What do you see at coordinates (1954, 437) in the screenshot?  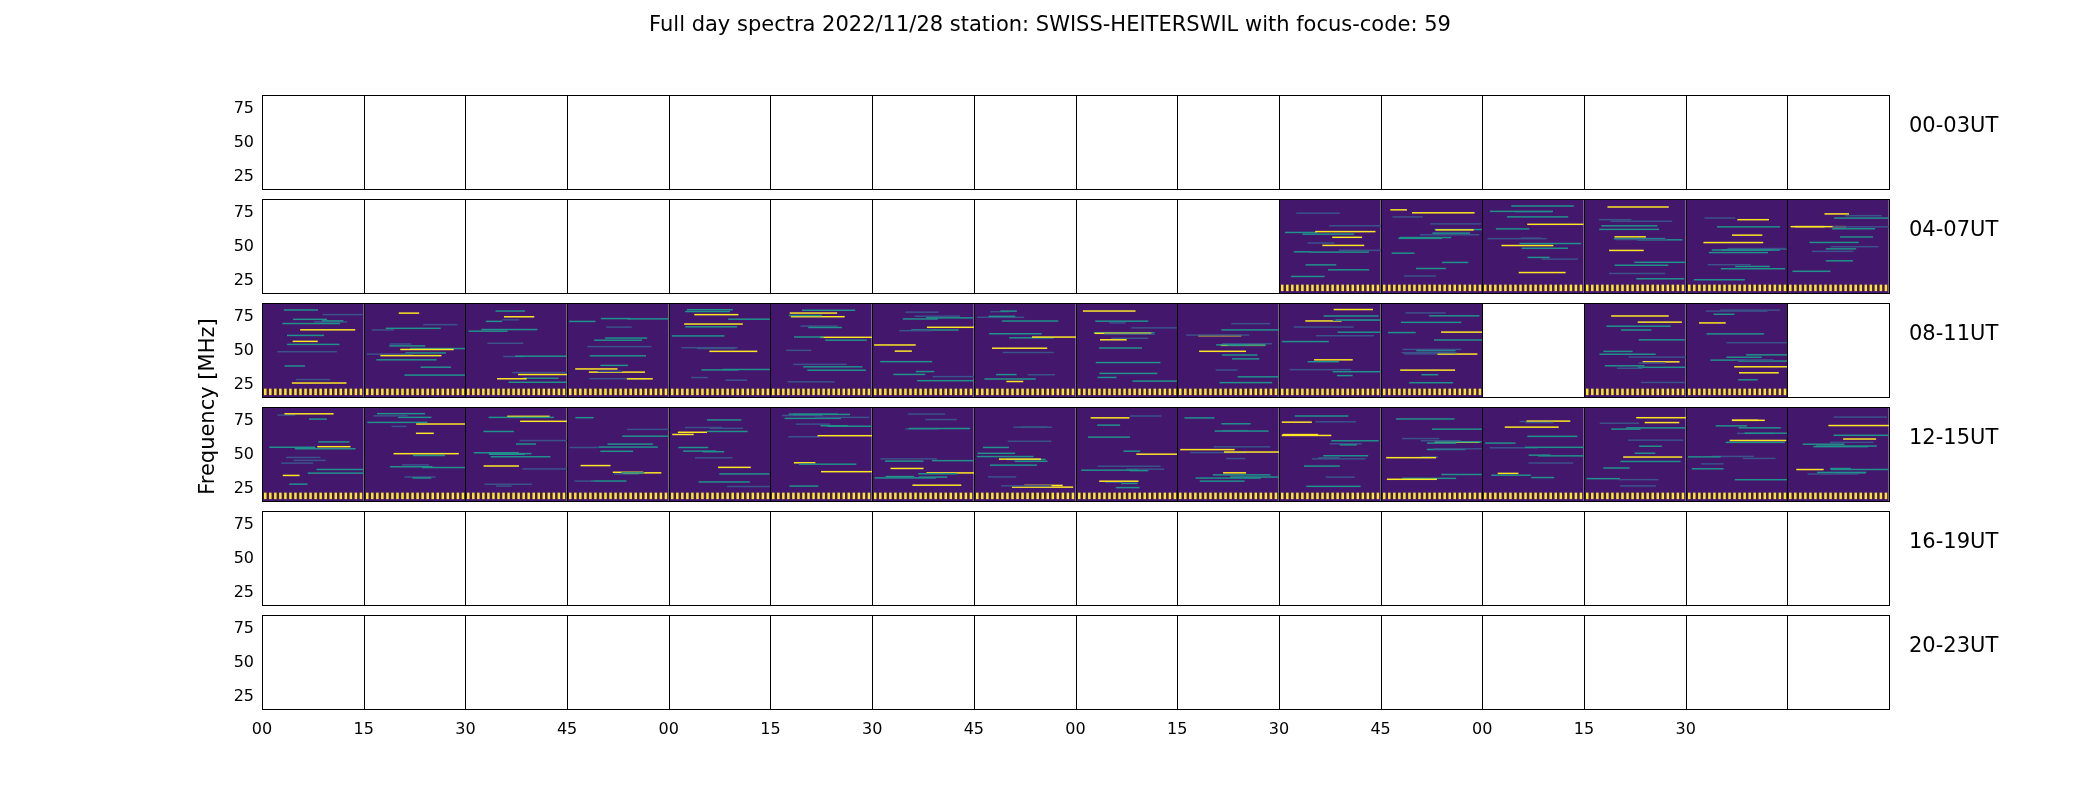 I see `row-time-label: 12-15UT` at bounding box center [1954, 437].